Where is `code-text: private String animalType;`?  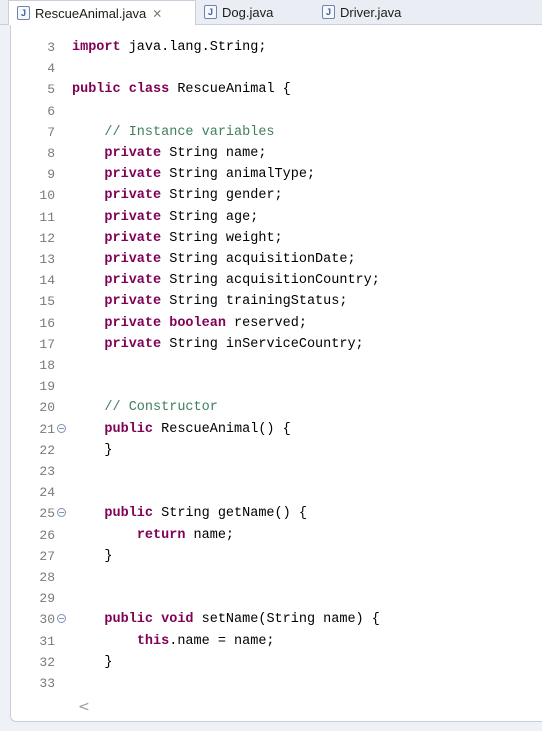 code-text: private String animalType; is located at coordinates (210, 175).